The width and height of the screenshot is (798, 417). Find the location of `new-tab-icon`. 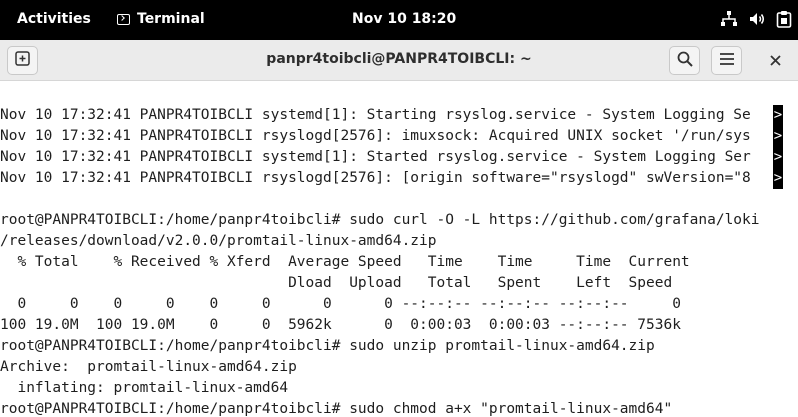

new-tab-icon is located at coordinates (22, 60).